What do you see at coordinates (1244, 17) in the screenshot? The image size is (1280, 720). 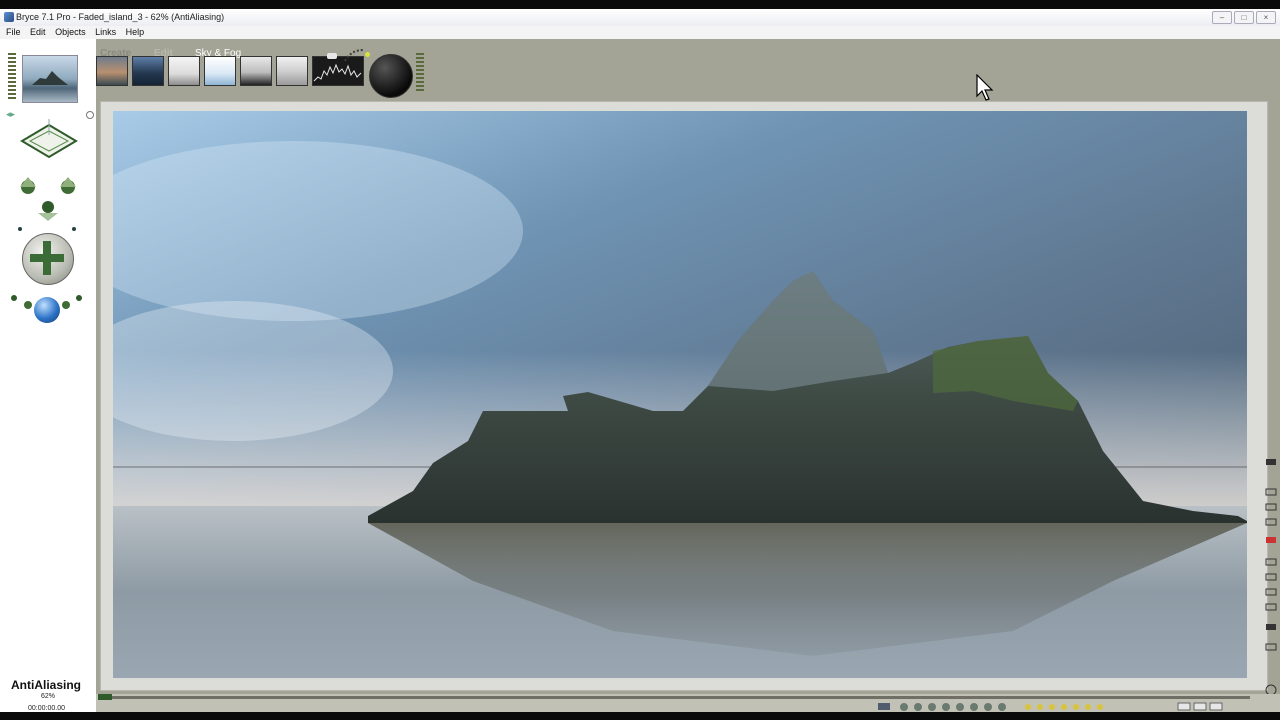 I see `maximize-button: □` at bounding box center [1244, 17].